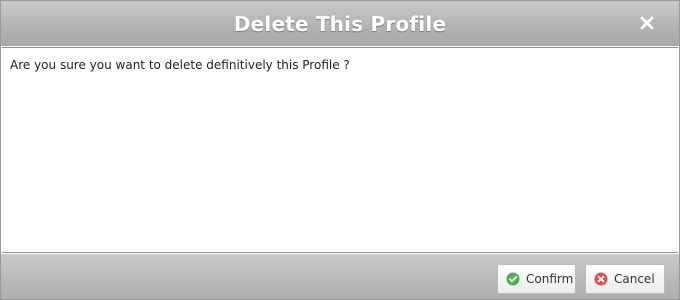 Image resolution: width=680 pixels, height=300 pixels. What do you see at coordinates (550, 279) in the screenshot?
I see `confirm-label: Confirm` at bounding box center [550, 279].